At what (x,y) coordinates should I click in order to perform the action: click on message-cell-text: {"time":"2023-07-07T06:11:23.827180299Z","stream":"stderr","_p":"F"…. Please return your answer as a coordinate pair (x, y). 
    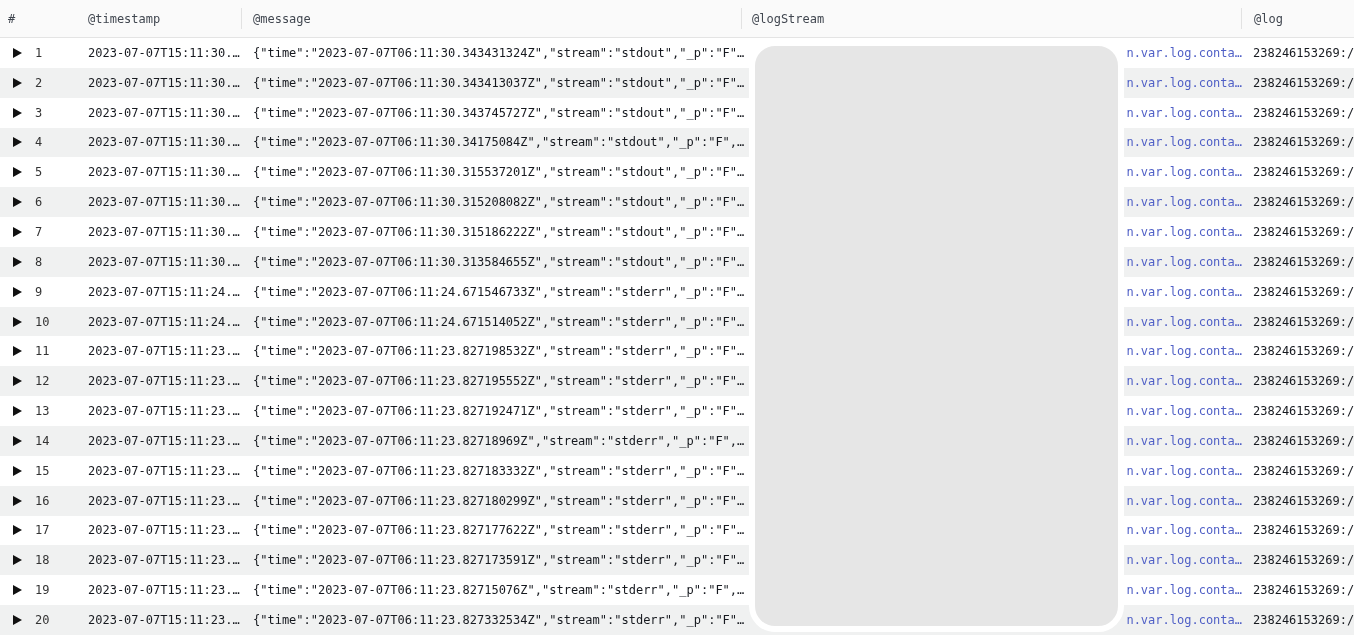
    Looking at the image, I should click on (499, 501).